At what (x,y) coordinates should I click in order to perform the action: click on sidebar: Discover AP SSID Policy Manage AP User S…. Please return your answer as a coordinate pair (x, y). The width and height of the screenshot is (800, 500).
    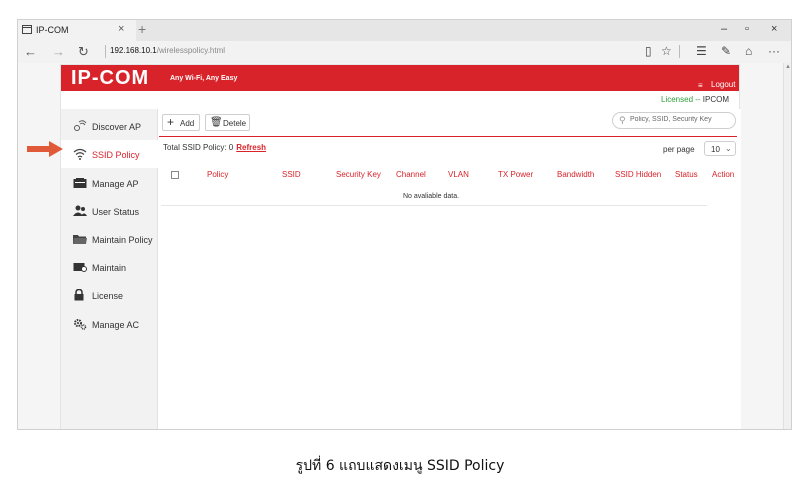
    Looking at the image, I should click on (109, 269).